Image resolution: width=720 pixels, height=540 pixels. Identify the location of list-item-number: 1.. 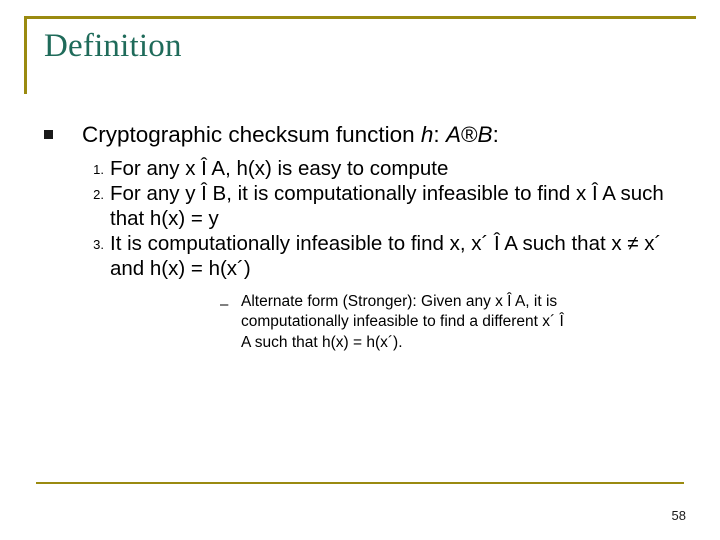
(98, 169).